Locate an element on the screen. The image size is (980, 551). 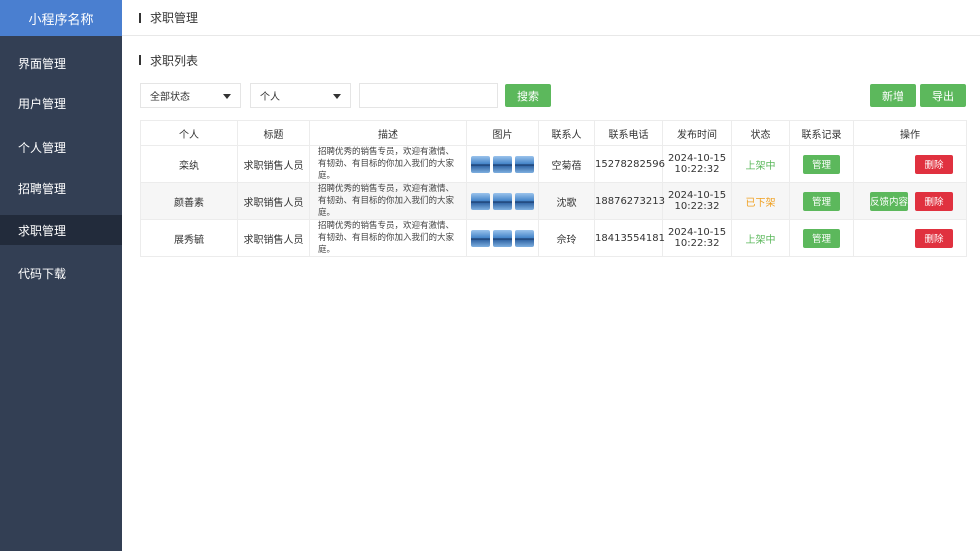
column-header: 联系记录 is located at coordinates (821, 133).